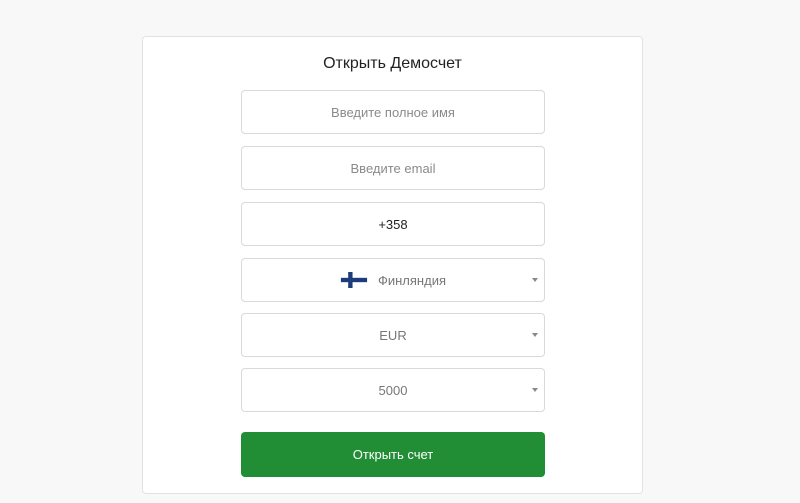 Image resolution: width=800 pixels, height=503 pixels. I want to click on deposit-select-value: 5000, so click(393, 390).